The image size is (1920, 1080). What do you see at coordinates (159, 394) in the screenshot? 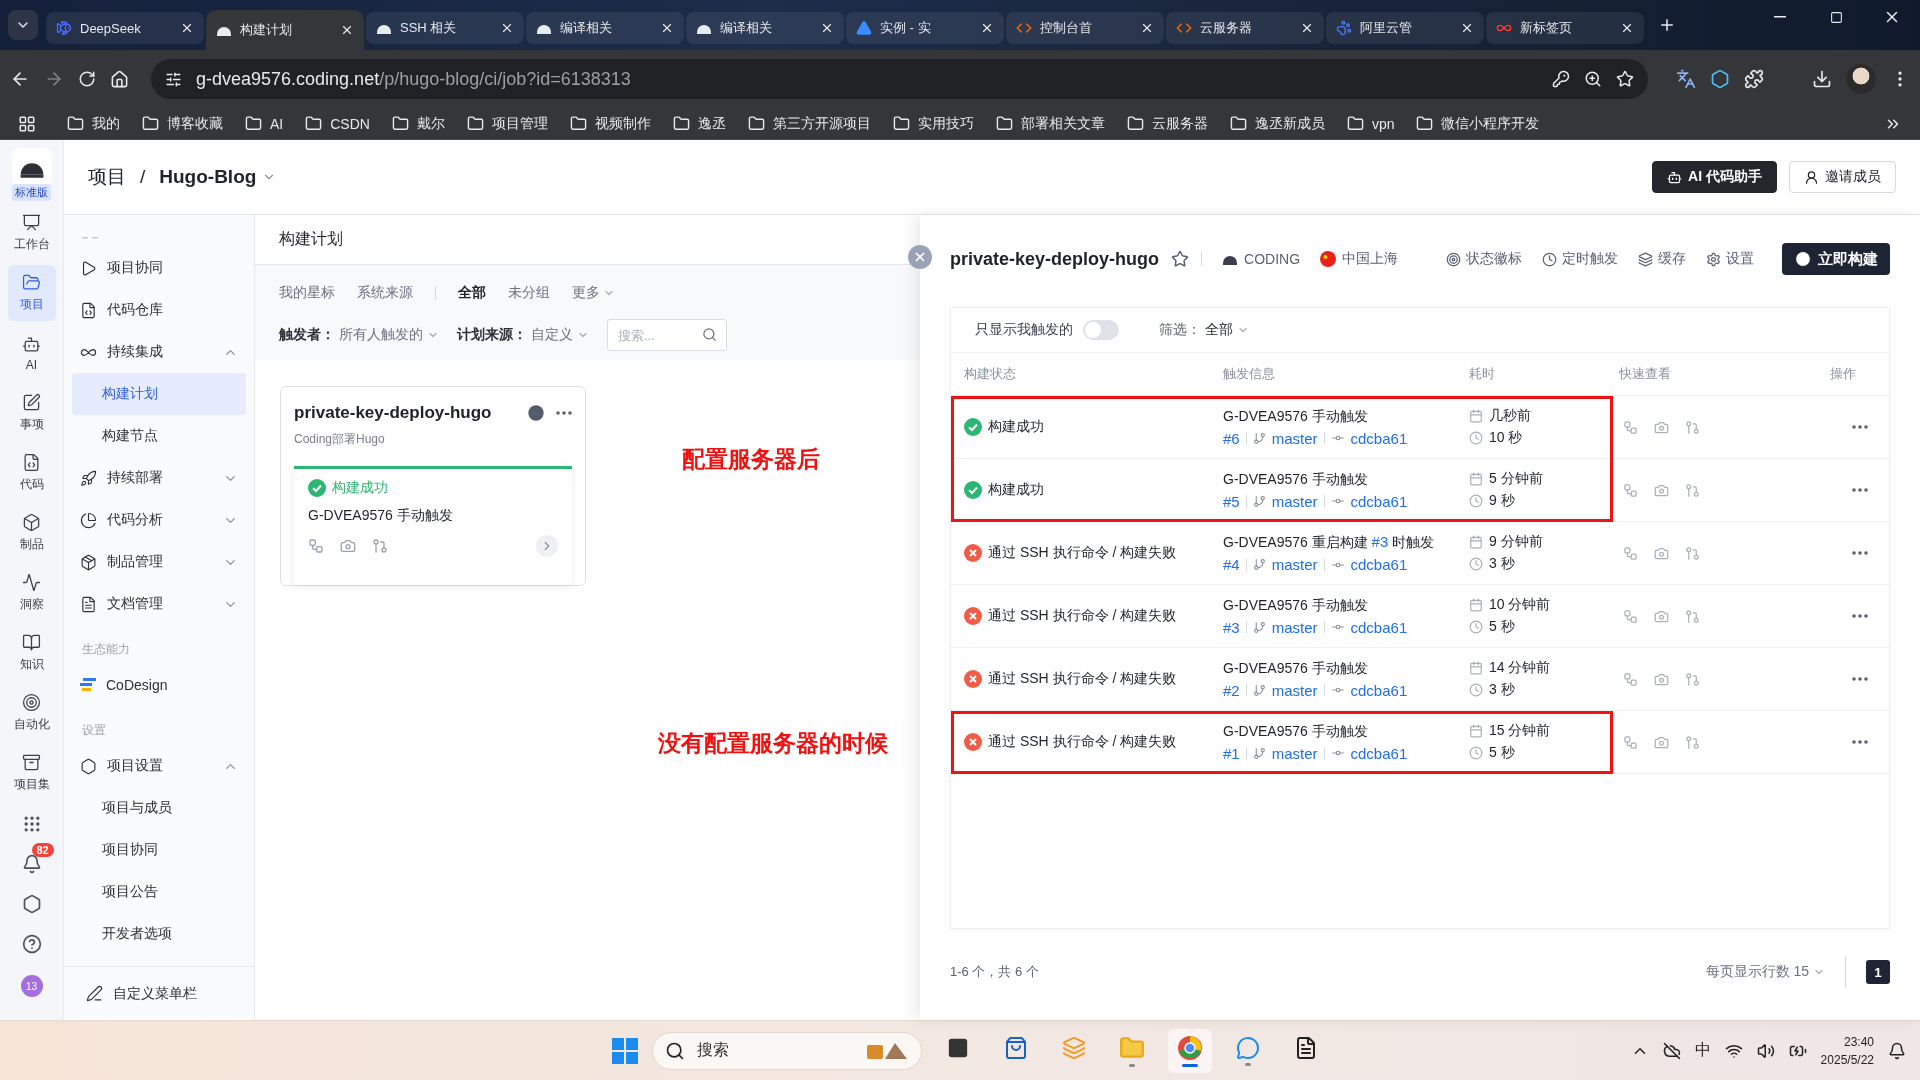
I see `sidebar-subitem: 构建计划` at bounding box center [159, 394].